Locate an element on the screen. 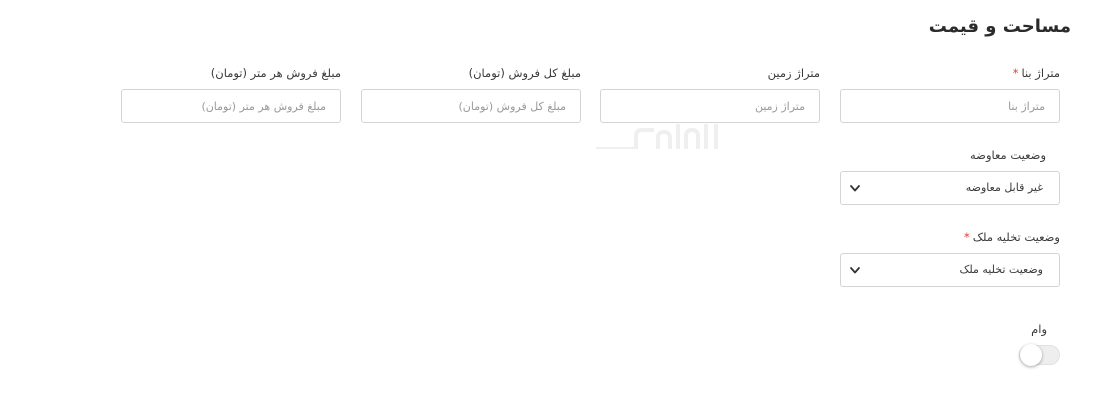 The height and width of the screenshot is (400, 1093). exchange-status-selected-value: غیر قابل معاوضه is located at coordinates (1004, 187).